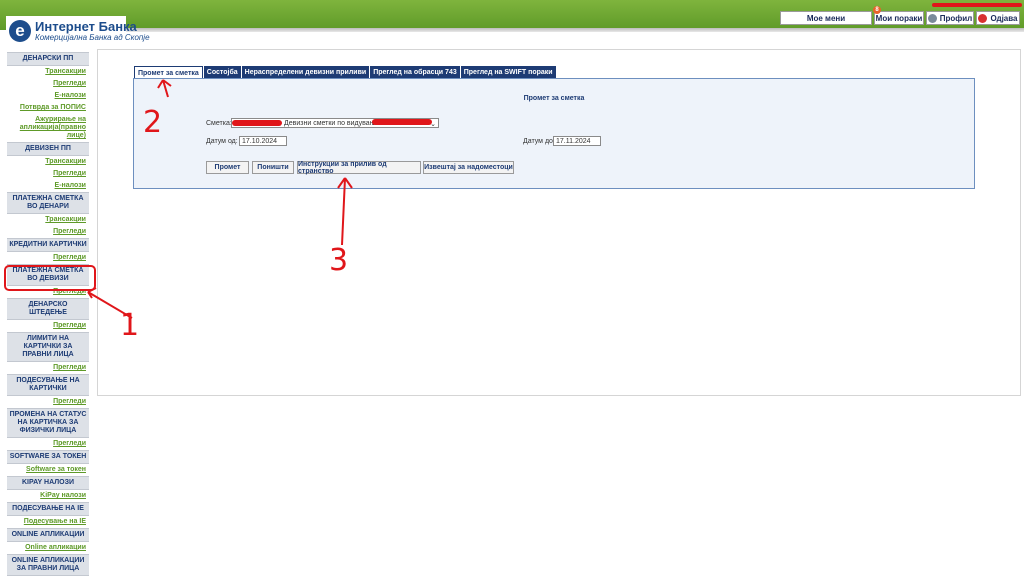 The height and width of the screenshot is (576, 1024). Describe the element at coordinates (50, 278) in the screenshot. I see `annotation-box` at that location.